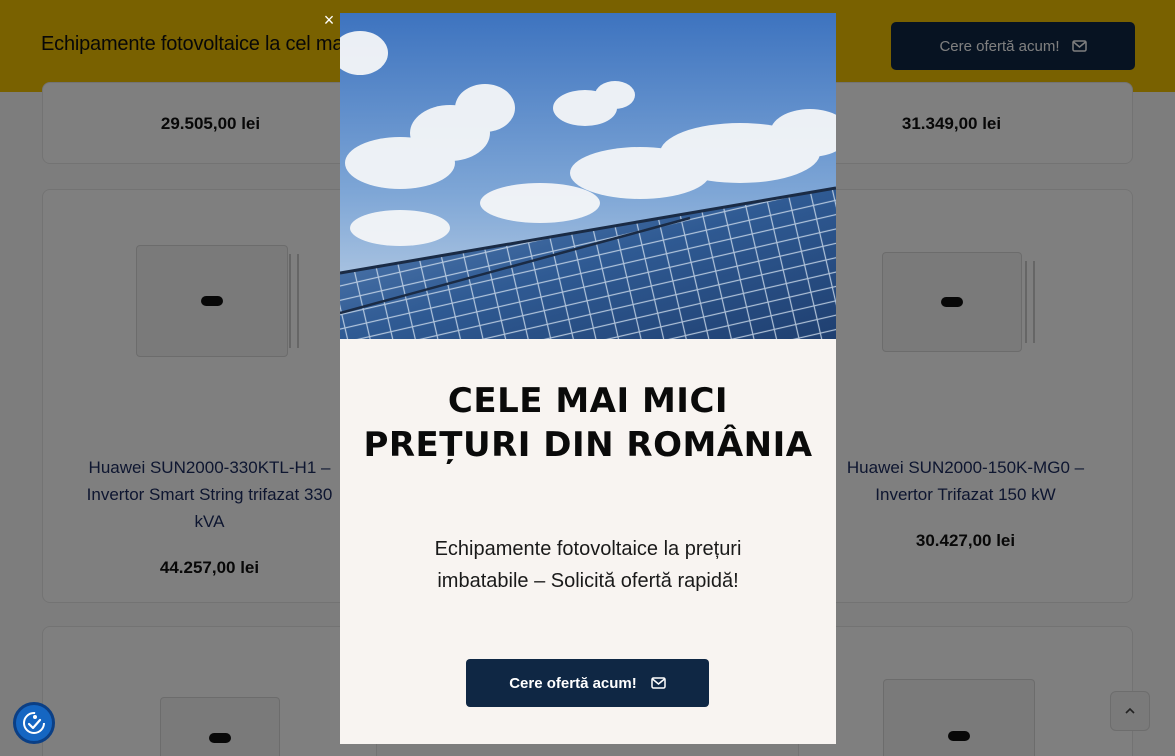 This screenshot has height=756, width=1175. What do you see at coordinates (658, 683) in the screenshot?
I see `mail-icon` at bounding box center [658, 683].